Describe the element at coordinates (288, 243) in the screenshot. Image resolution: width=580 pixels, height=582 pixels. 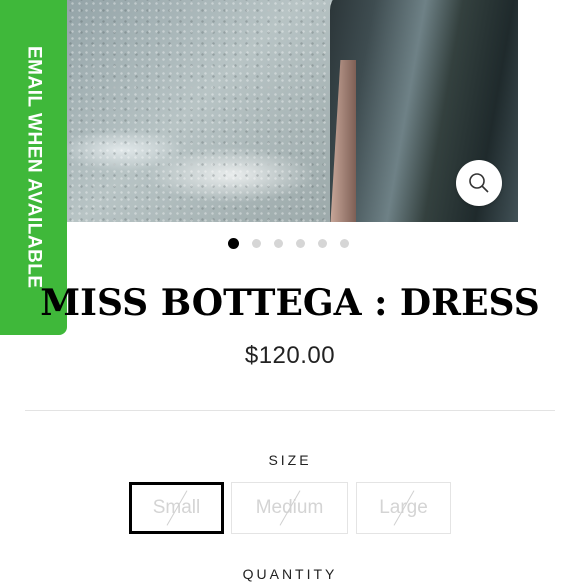
I see `gallery-dots` at that location.